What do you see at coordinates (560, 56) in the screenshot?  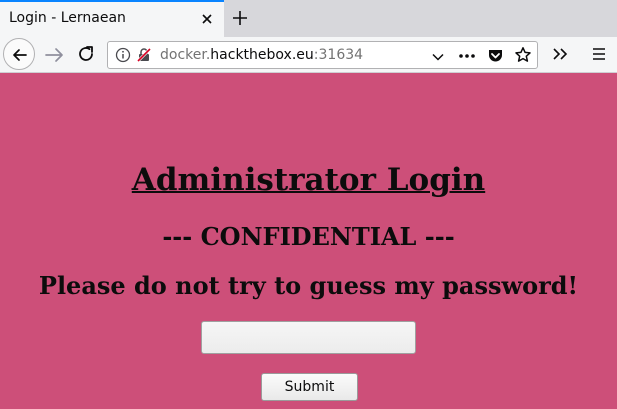 I see `overflow-icon` at bounding box center [560, 56].